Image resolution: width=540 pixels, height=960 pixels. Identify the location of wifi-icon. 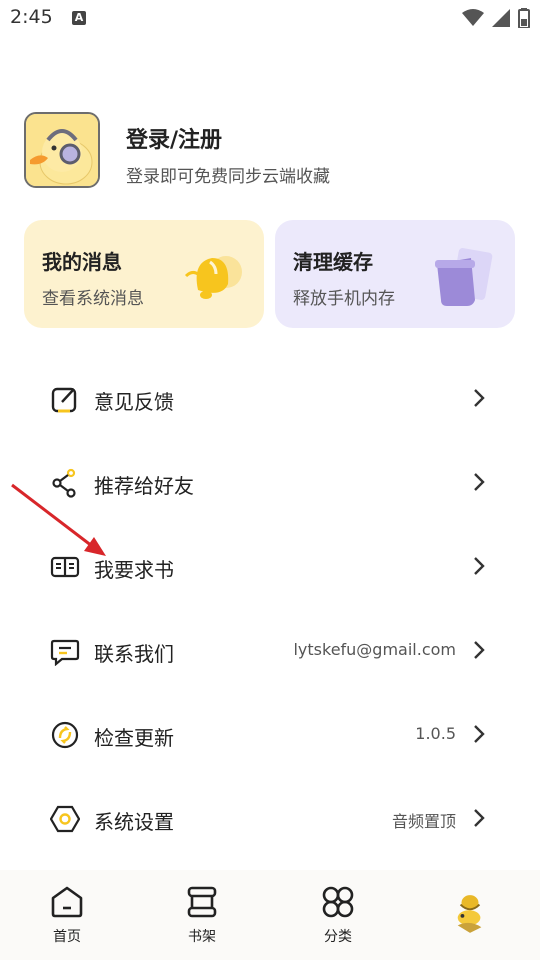
(473, 17).